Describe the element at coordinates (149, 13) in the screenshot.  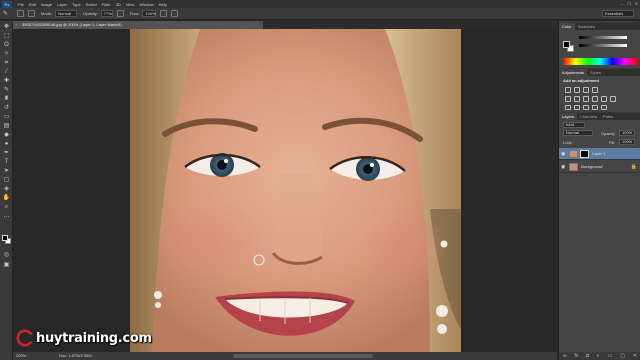
I see `flow-field: 100%` at that location.